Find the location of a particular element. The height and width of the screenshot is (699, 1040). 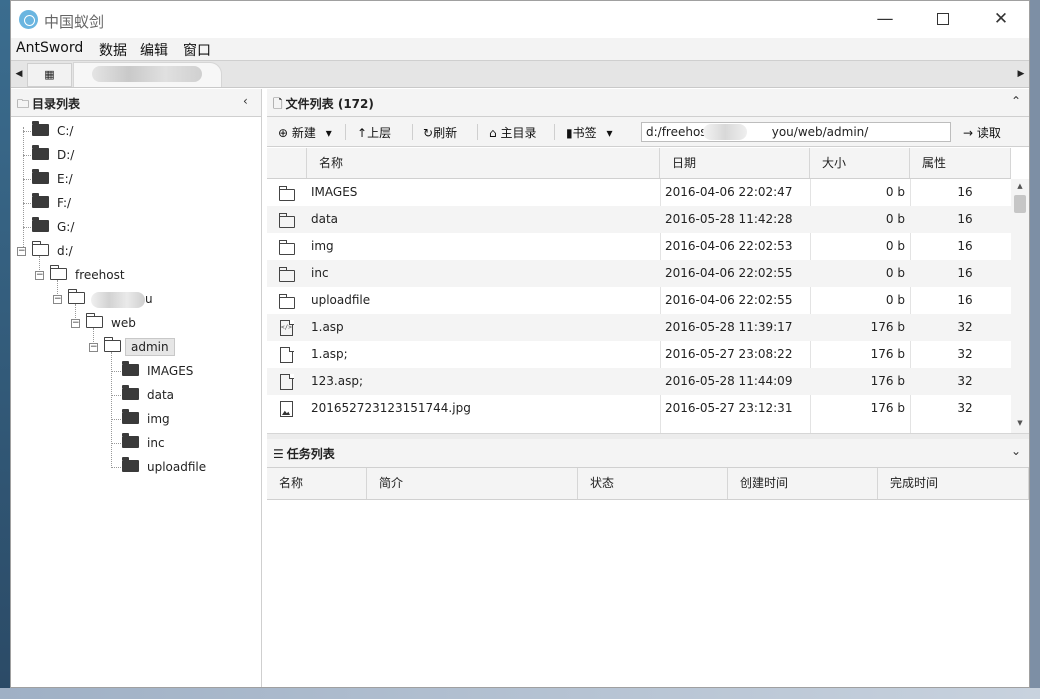

tree-node-uploadfile: uploadfile is located at coordinates (164, 467).